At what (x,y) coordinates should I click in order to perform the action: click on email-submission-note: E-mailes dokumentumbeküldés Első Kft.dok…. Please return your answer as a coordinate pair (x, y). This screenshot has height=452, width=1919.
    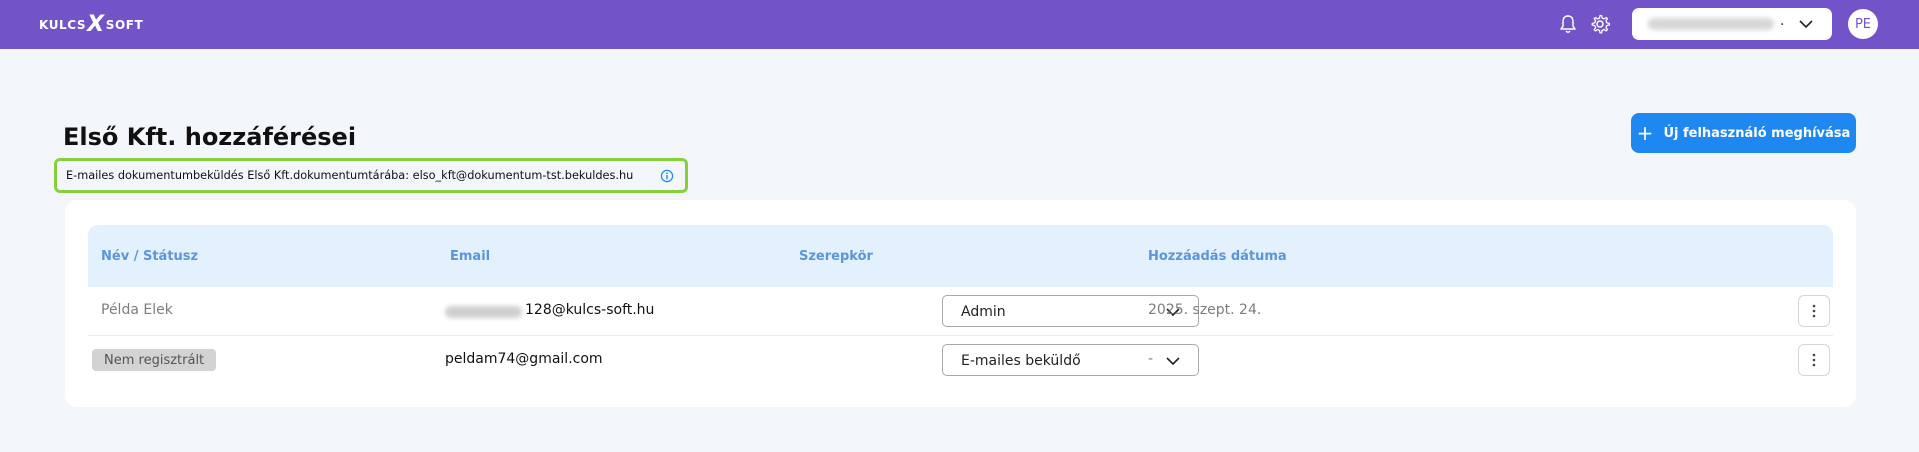
    Looking at the image, I should click on (371, 175).